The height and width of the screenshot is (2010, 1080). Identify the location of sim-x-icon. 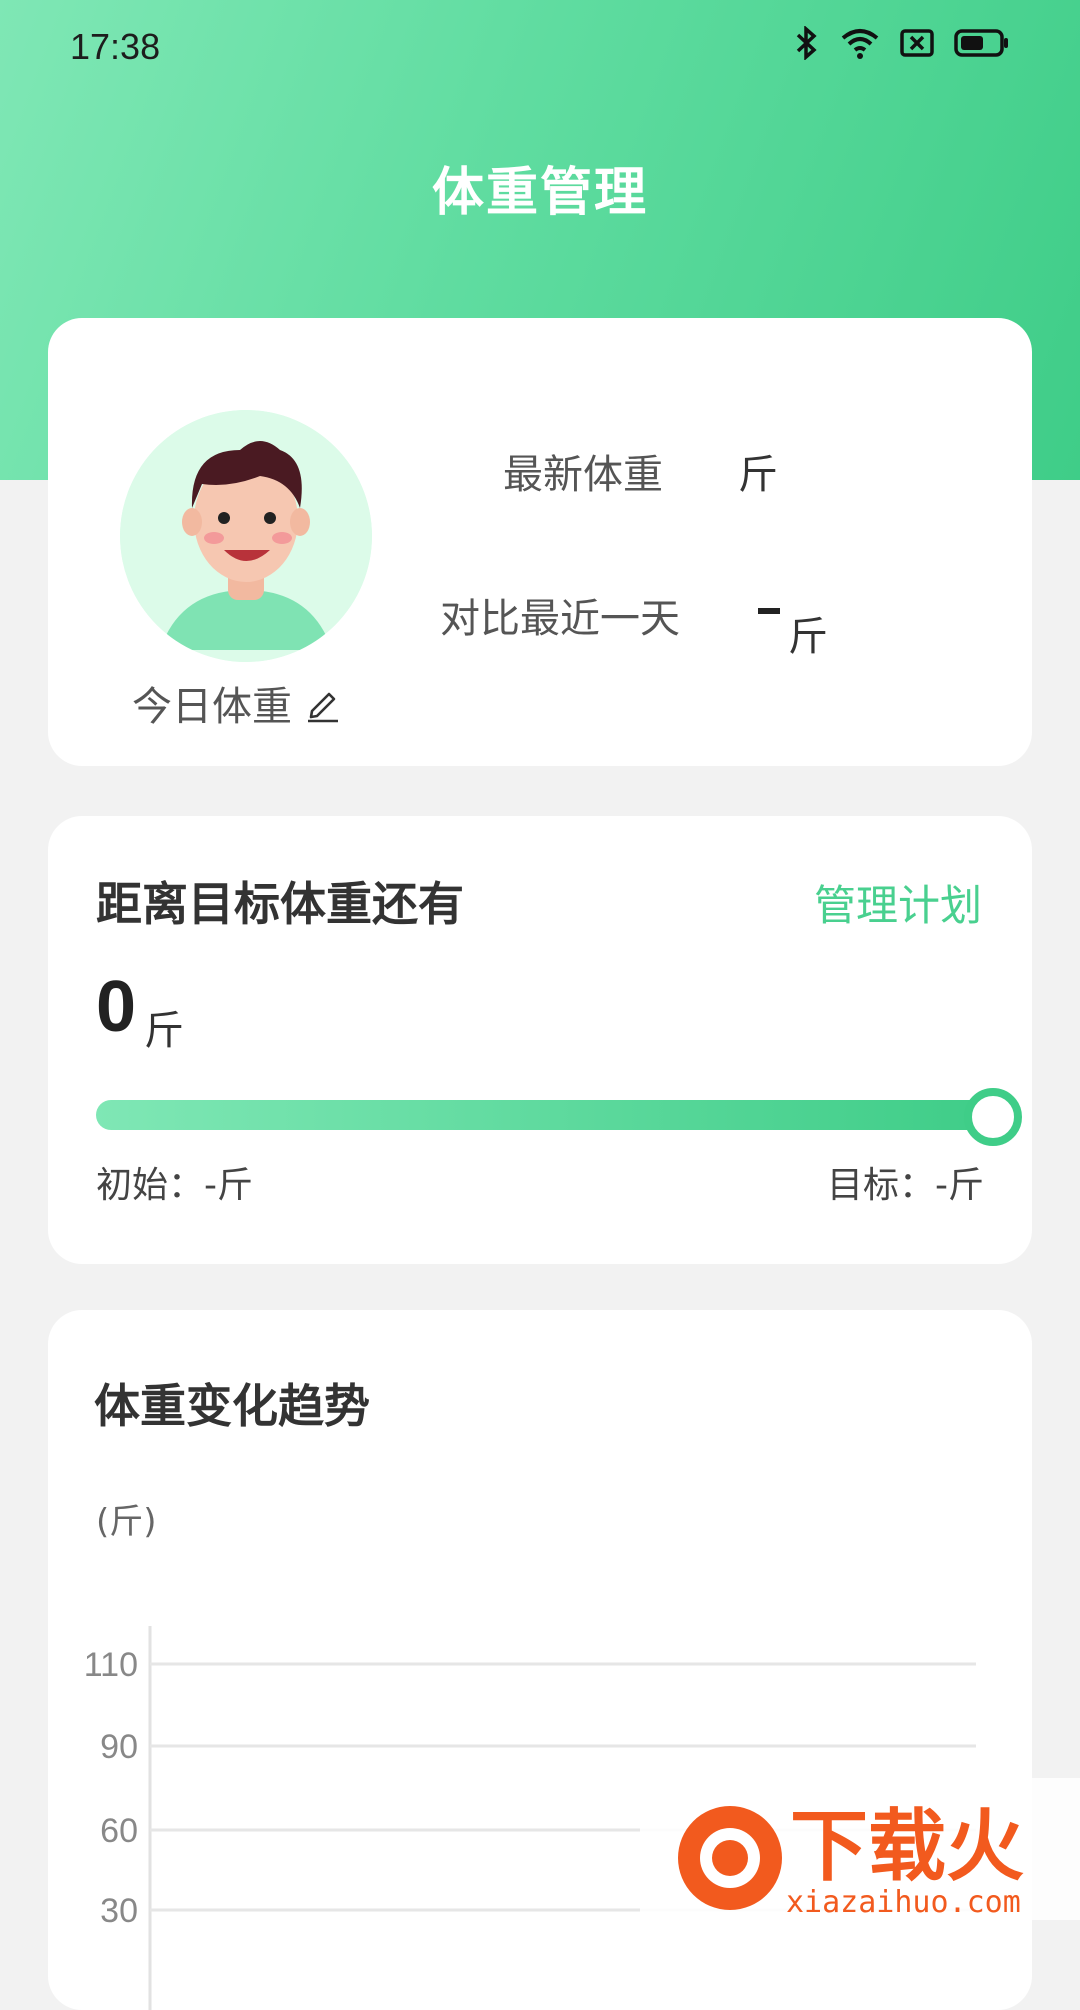
(917, 43).